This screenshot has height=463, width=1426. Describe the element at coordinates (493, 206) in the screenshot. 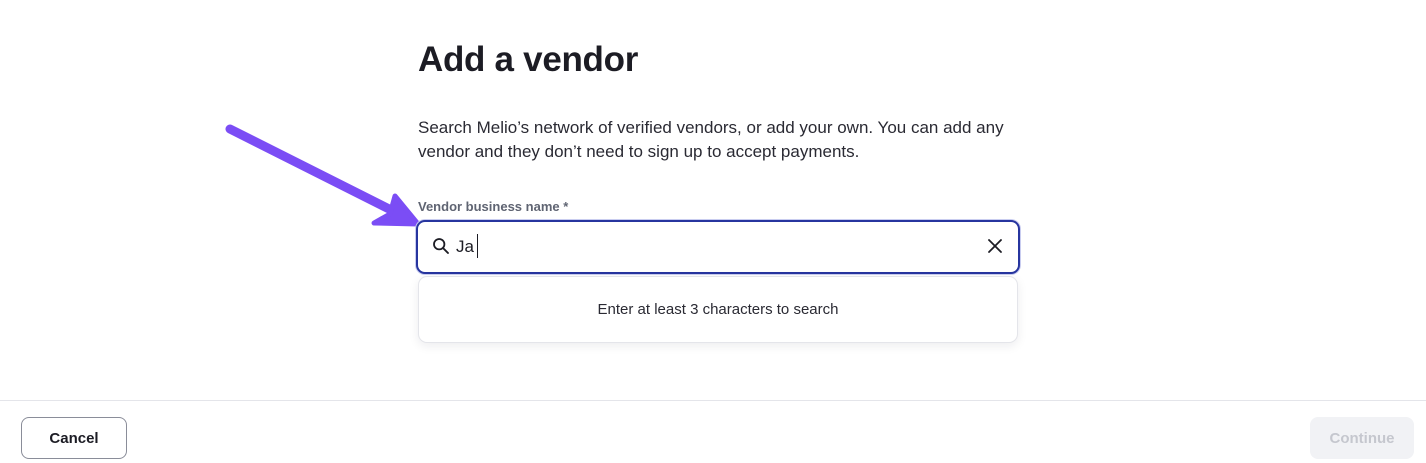

I see `vendor-business-name-label: Vendor business name *` at that location.